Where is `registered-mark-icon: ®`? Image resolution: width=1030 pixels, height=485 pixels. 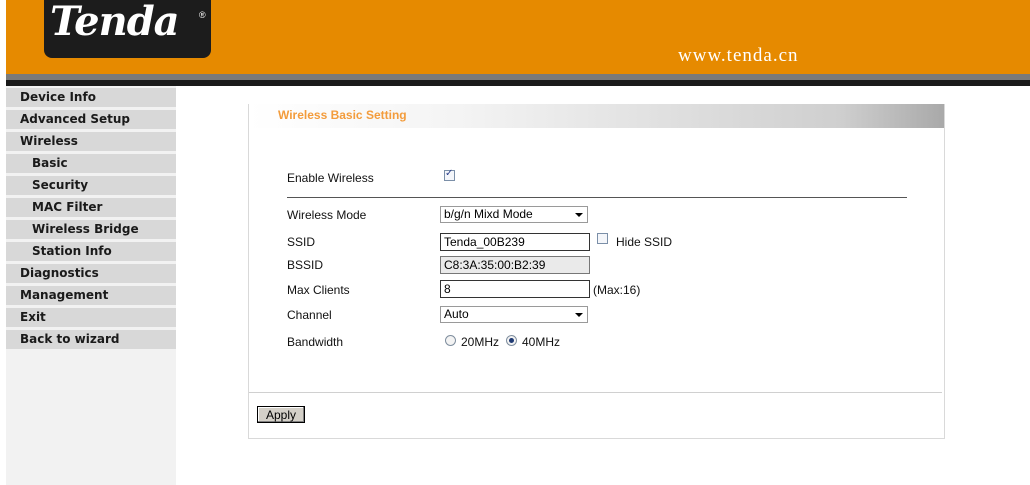
registered-mark-icon: ® is located at coordinates (202, 15).